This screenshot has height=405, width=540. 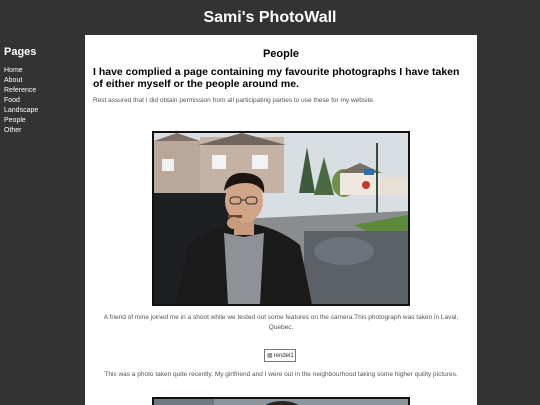 What do you see at coordinates (43, 131) in the screenshot?
I see `nav-item-other: Other` at bounding box center [43, 131].